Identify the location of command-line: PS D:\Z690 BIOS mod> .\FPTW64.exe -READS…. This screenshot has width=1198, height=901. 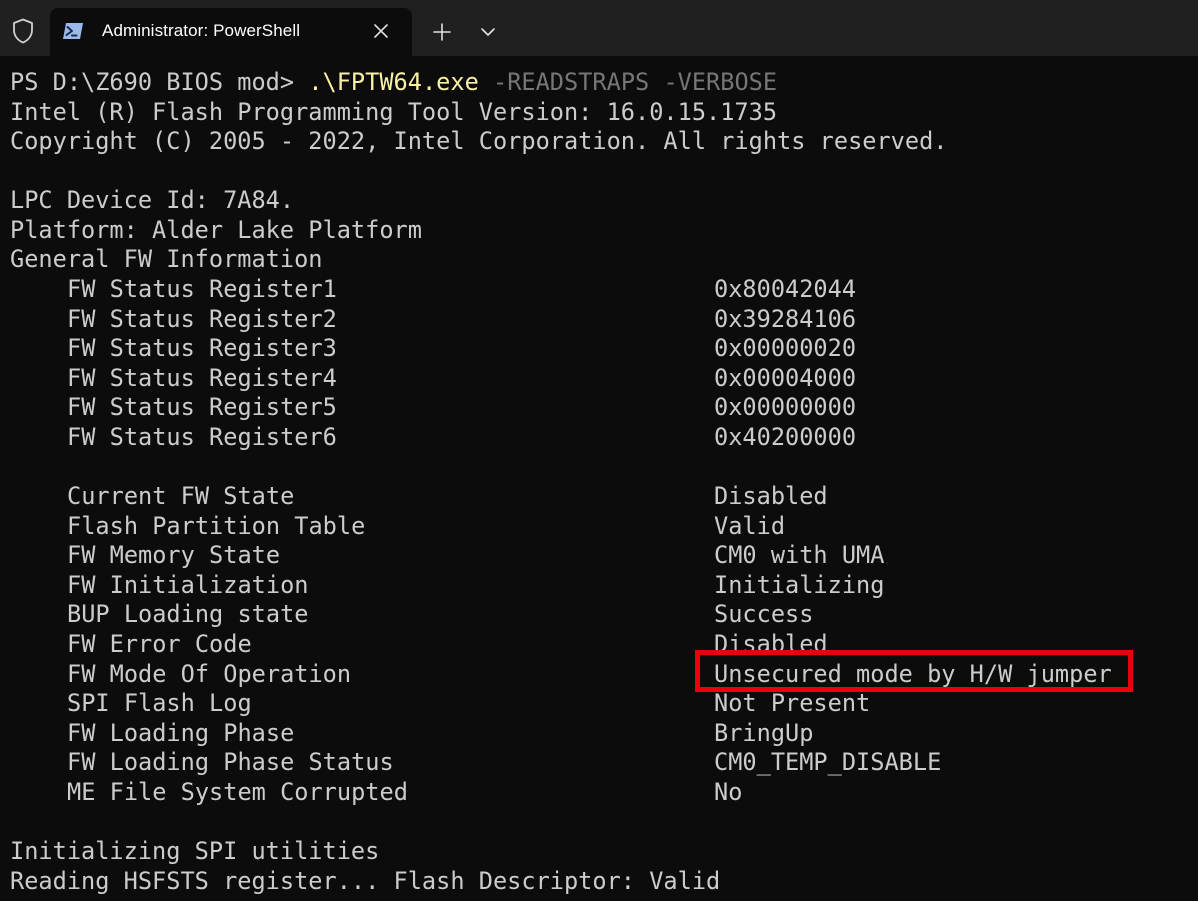
(600, 83).